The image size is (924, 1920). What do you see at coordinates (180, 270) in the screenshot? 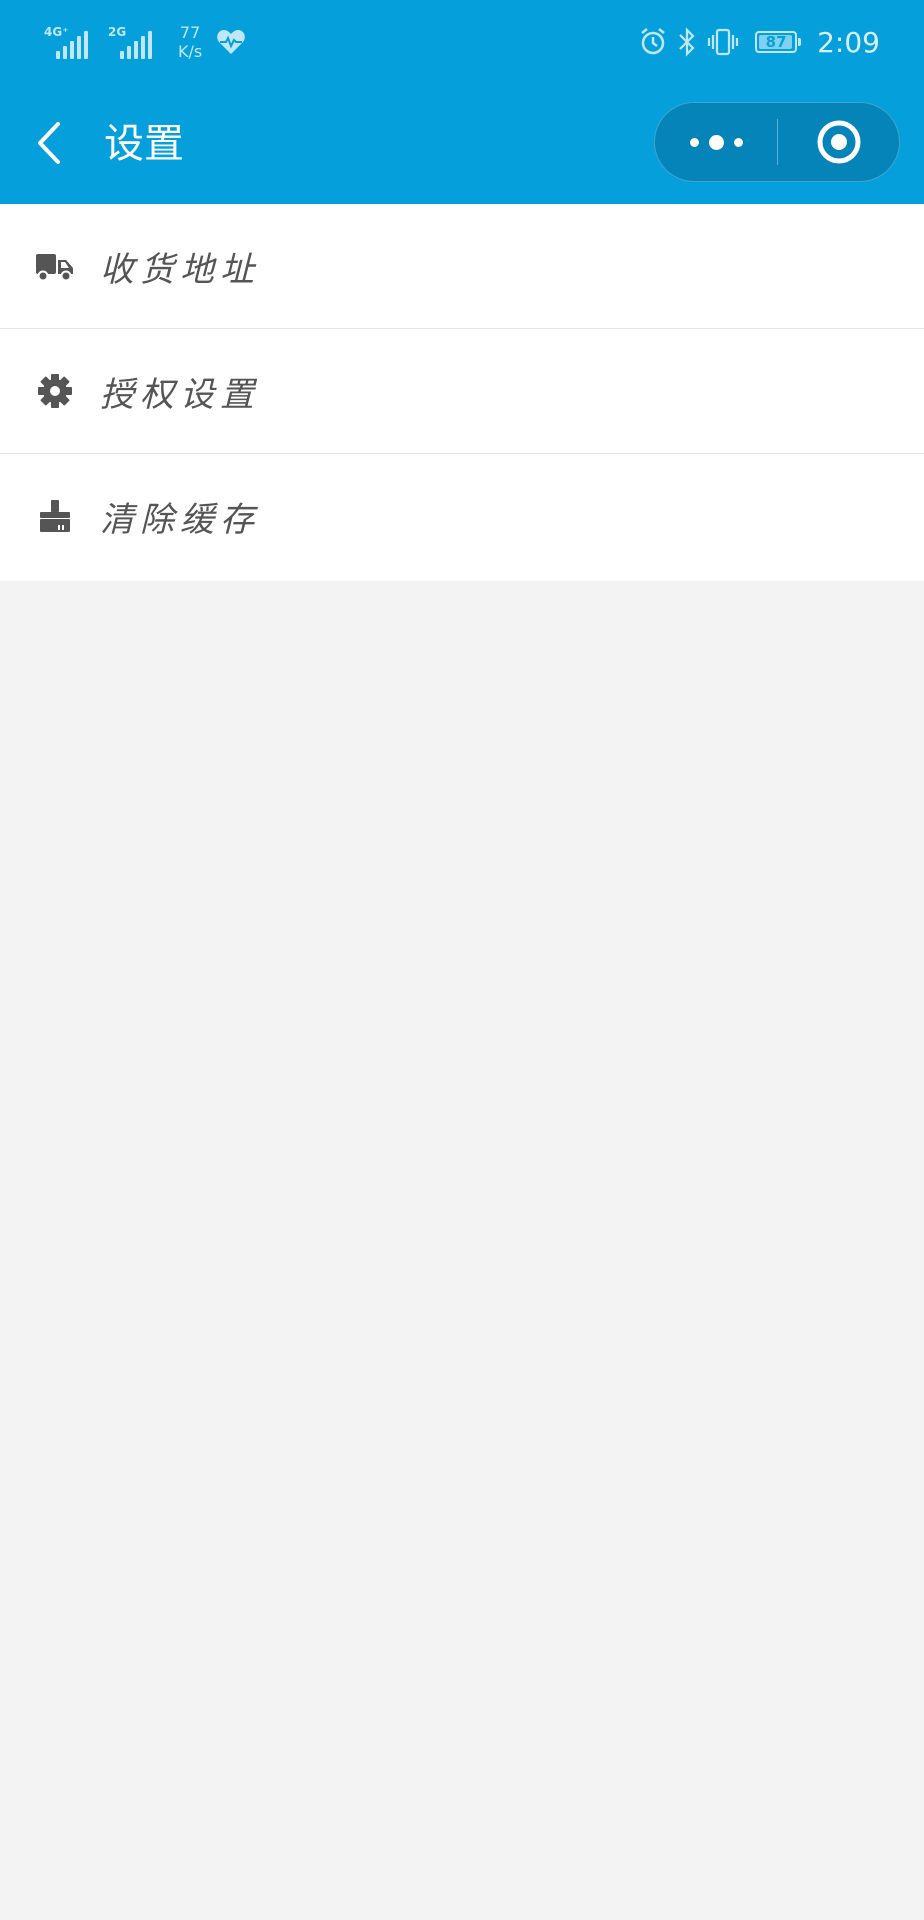
I see `menu-item-label: 收货地址` at bounding box center [180, 270].